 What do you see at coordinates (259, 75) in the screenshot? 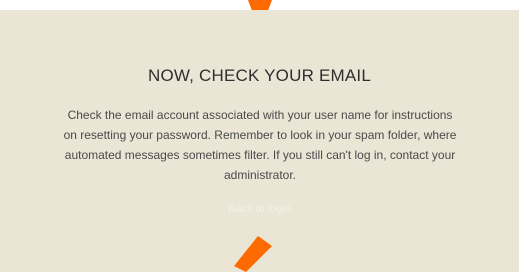
I see `page-title: NOW, CHECK YOUR EMAIL` at bounding box center [259, 75].